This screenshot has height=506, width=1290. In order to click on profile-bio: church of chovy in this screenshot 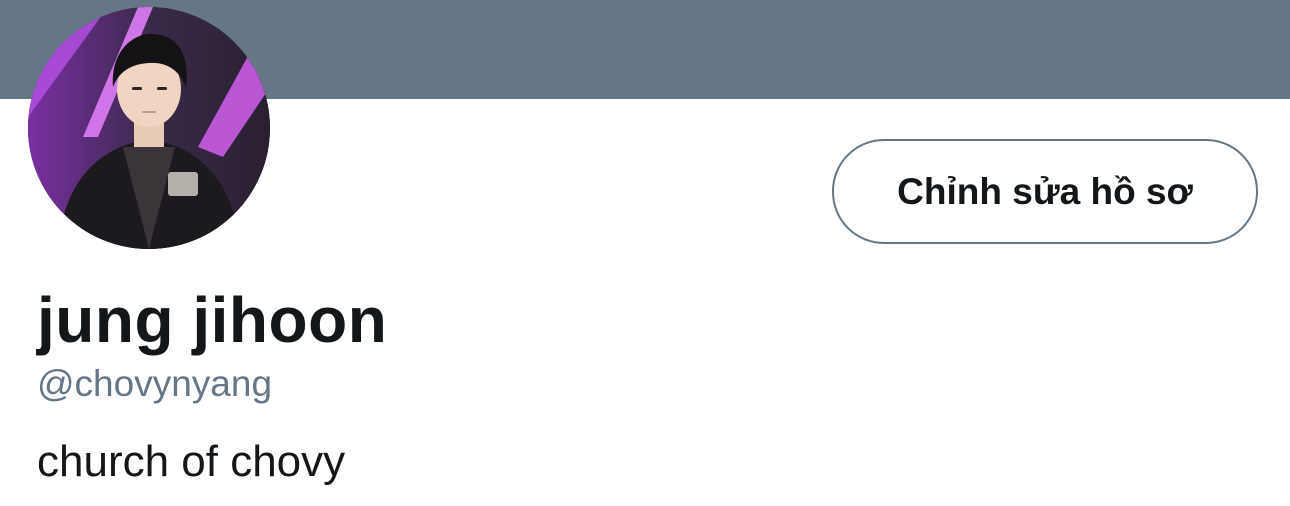, I will do `click(191, 461)`.